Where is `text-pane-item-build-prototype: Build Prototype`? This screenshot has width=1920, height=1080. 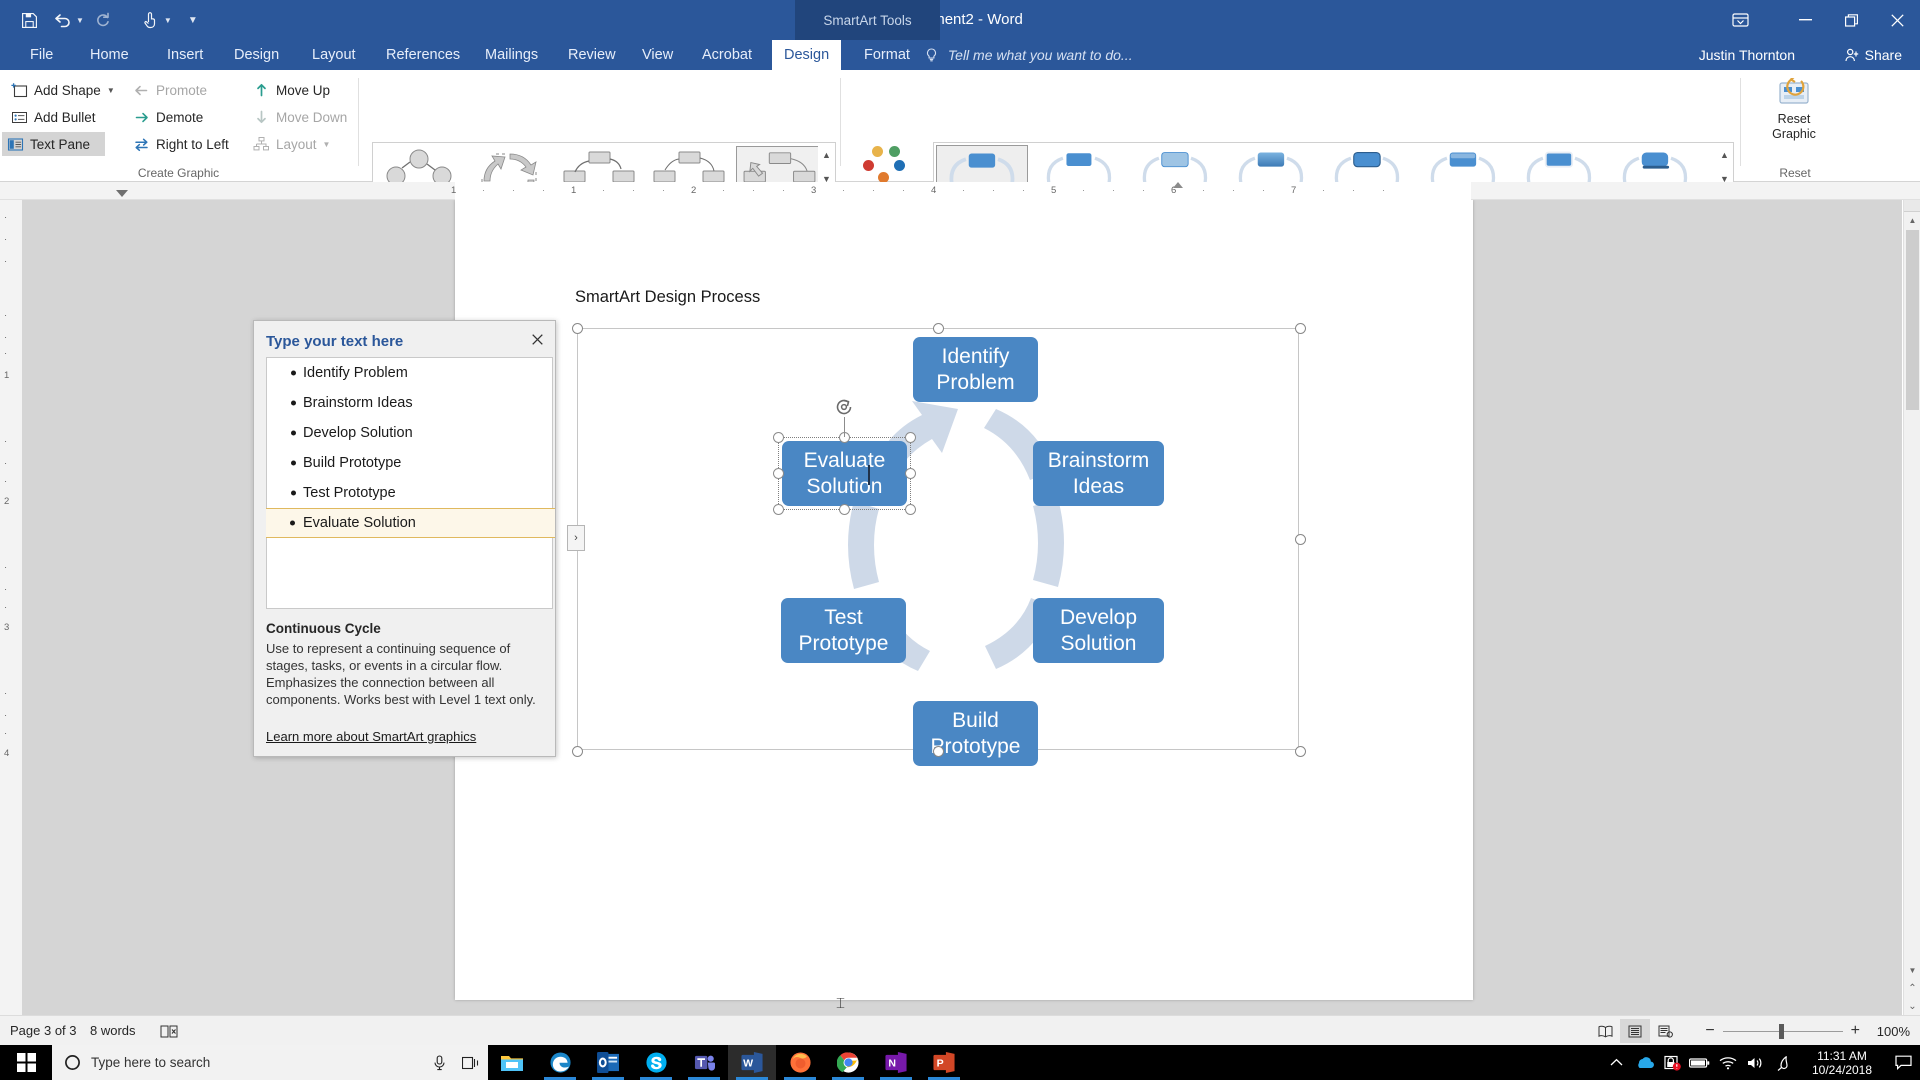
text-pane-item-build-prototype: Build Prototype is located at coordinates (409, 463).